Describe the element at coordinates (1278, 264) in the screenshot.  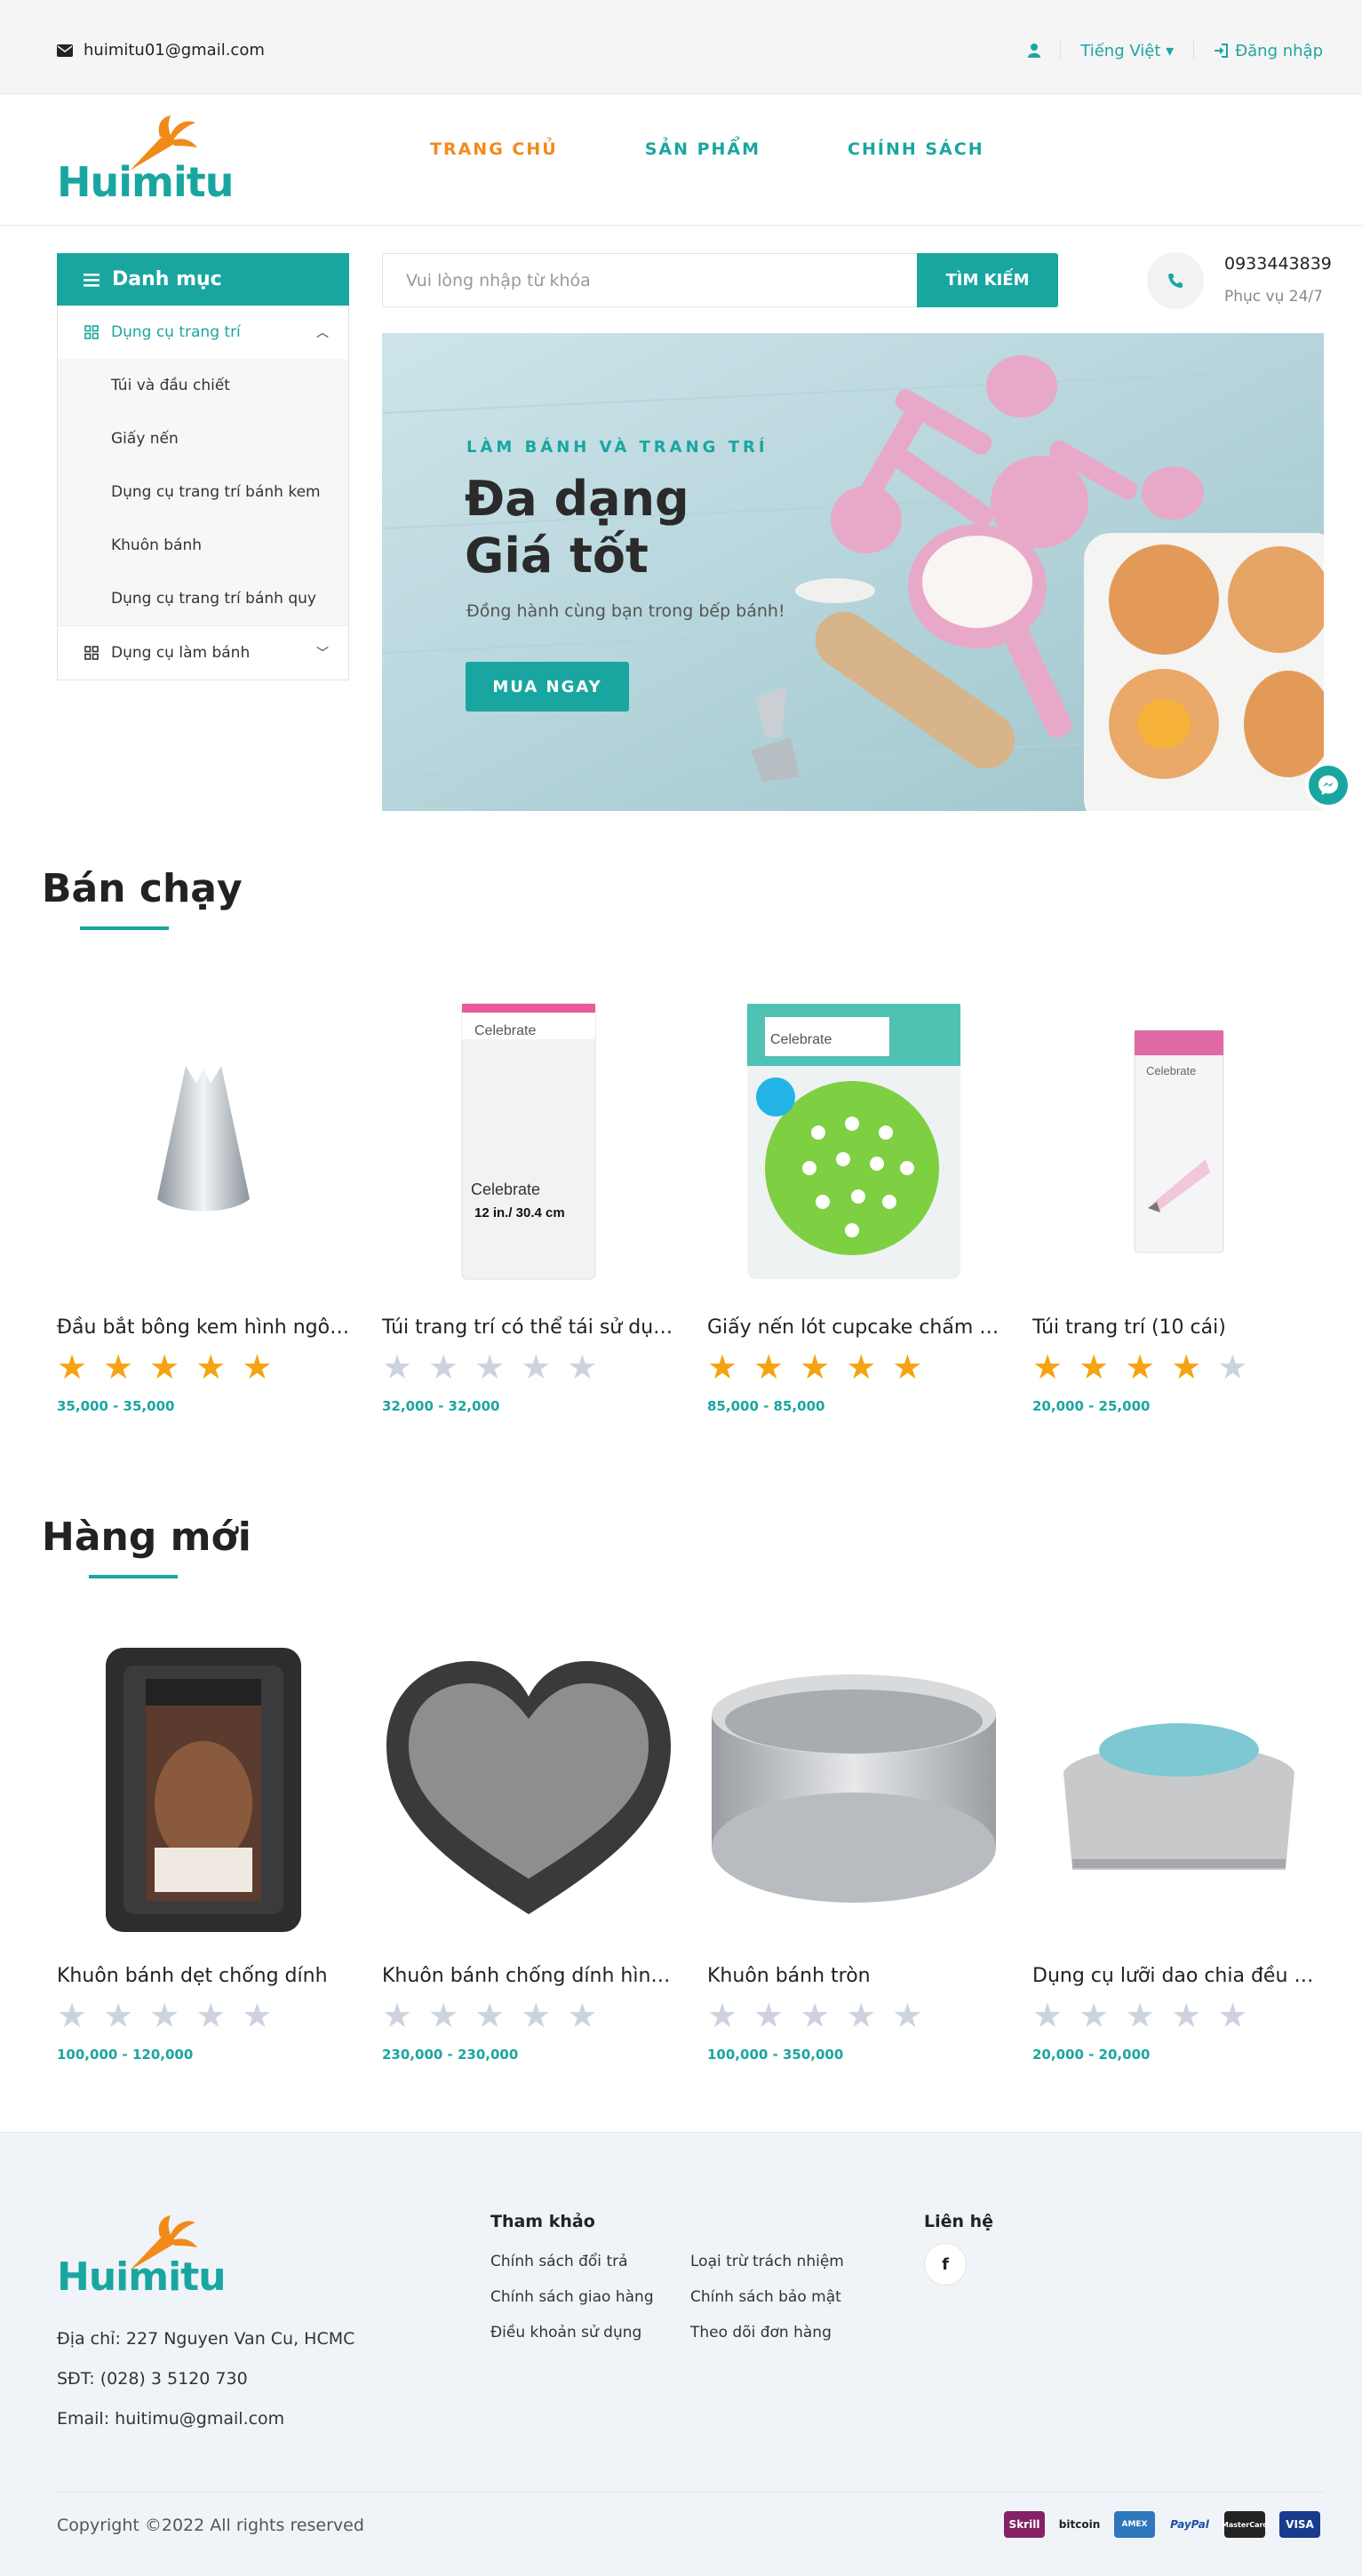
I see `hotline-number: 0933443839` at that location.